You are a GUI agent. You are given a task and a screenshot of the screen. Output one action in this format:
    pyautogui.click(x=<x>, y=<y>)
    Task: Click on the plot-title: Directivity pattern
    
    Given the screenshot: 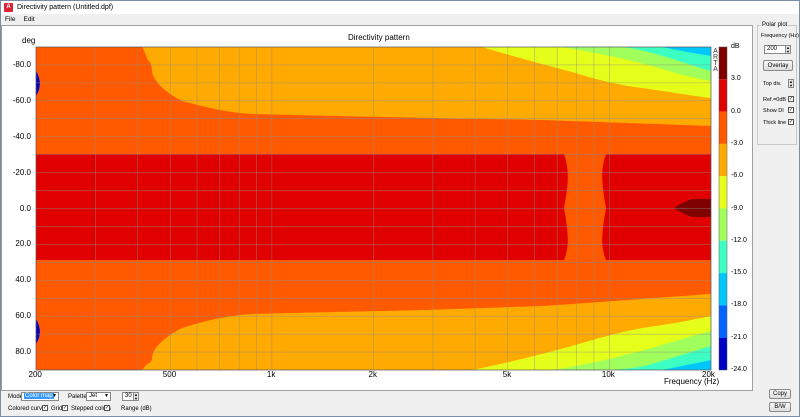 What is the action you would take?
    pyautogui.click(x=379, y=37)
    